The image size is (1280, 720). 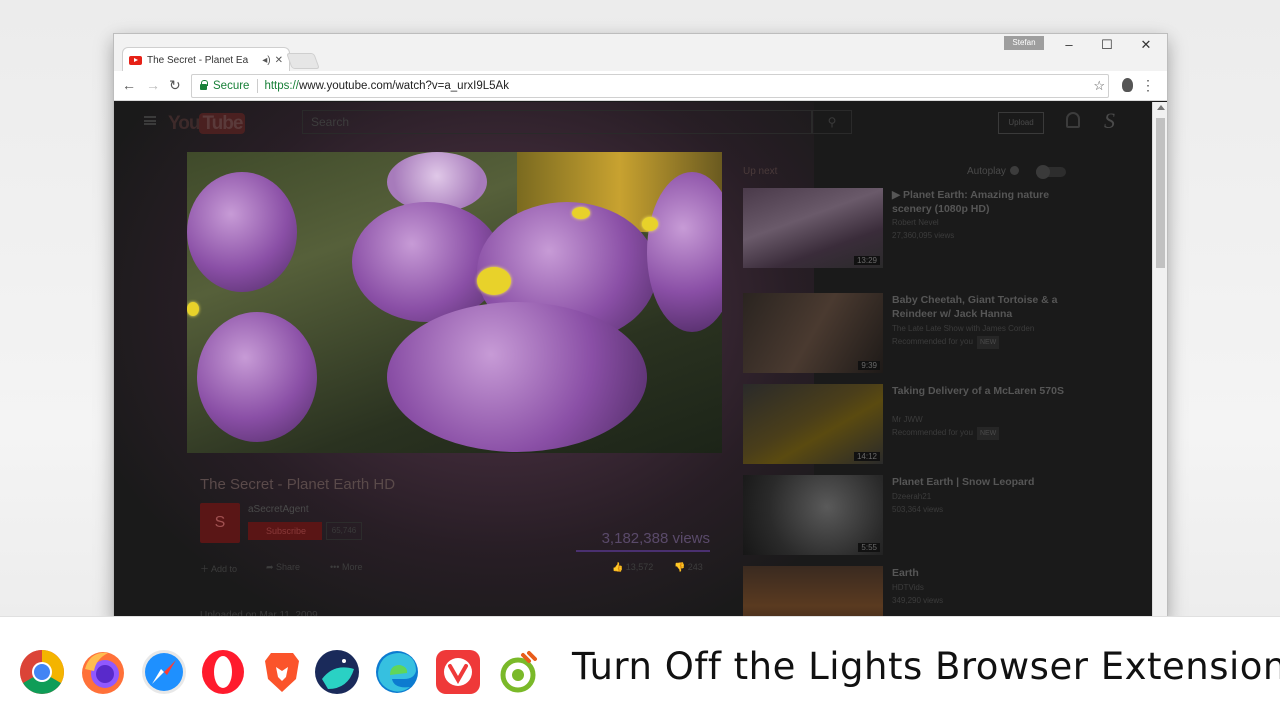 What do you see at coordinates (979, 573) in the screenshot?
I see `video-title: Earth` at bounding box center [979, 573].